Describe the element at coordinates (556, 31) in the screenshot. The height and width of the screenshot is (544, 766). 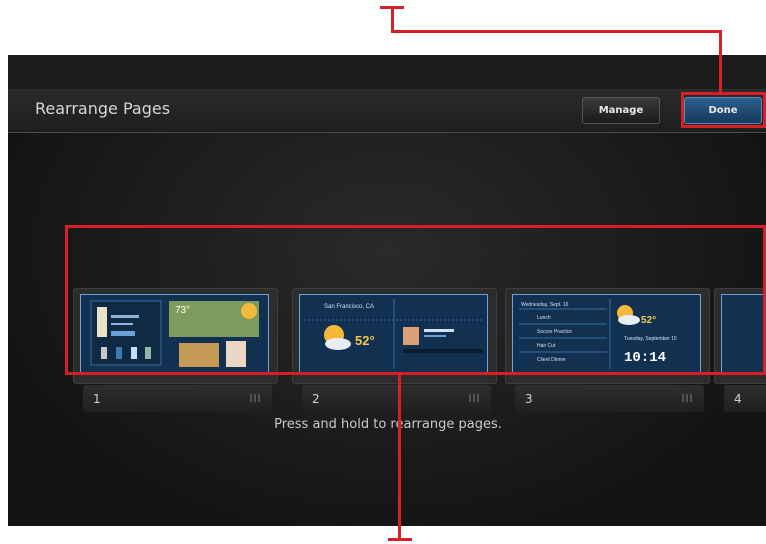
I see `callout-line-top-horizontal` at that location.